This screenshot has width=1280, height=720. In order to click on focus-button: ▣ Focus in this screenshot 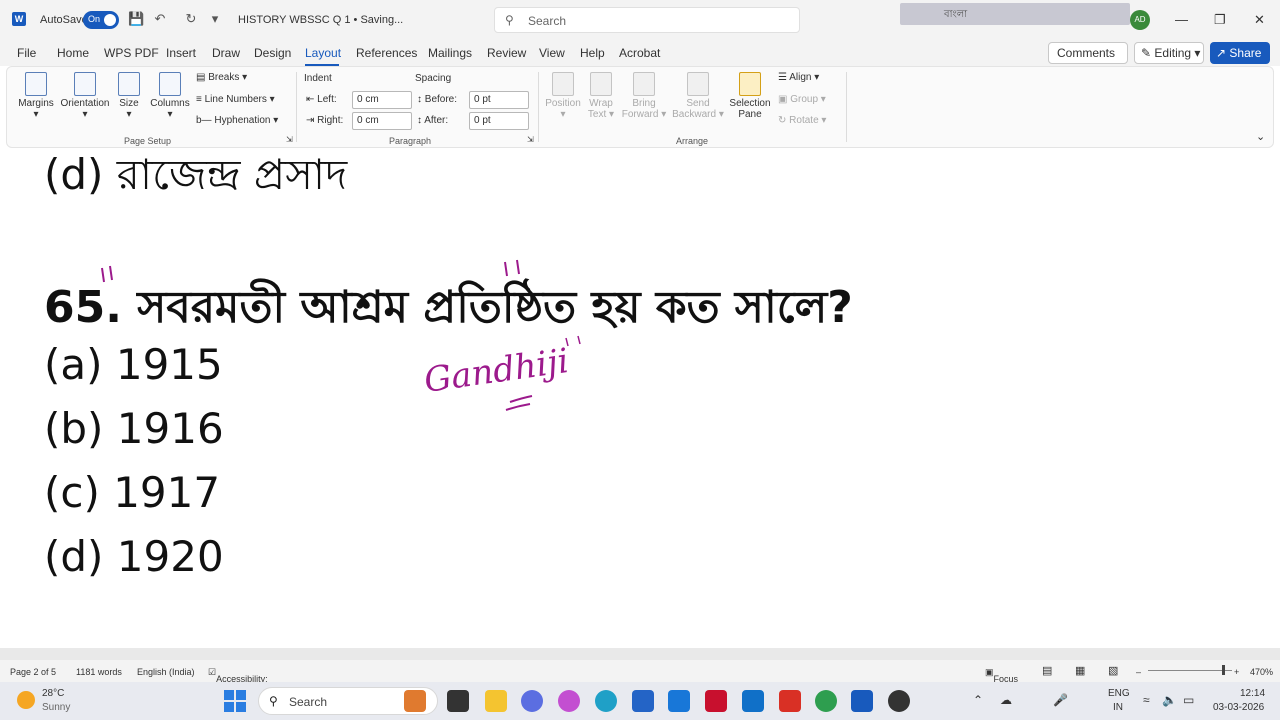, I will do `click(1001, 675)`.